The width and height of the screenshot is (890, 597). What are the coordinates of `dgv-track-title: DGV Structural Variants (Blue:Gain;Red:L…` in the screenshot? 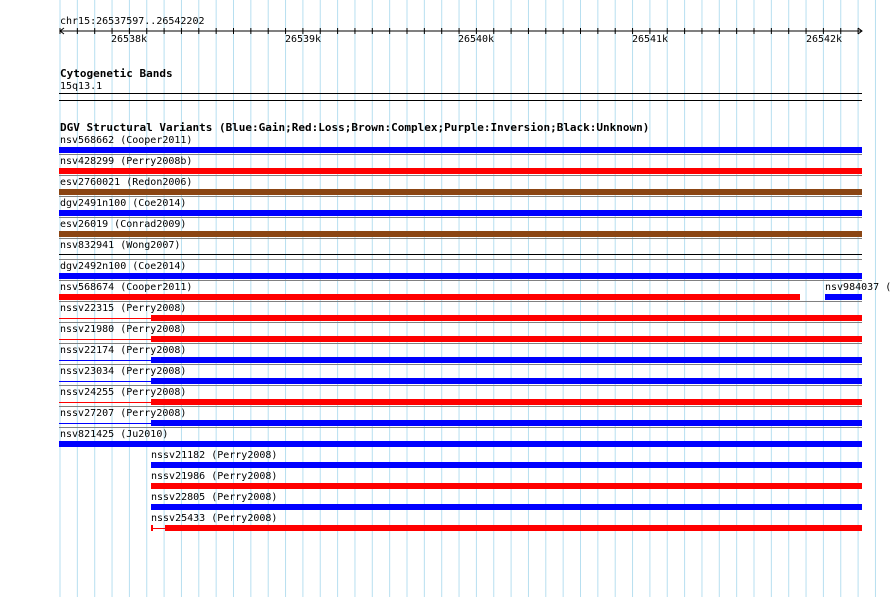 It's located at (355, 127).